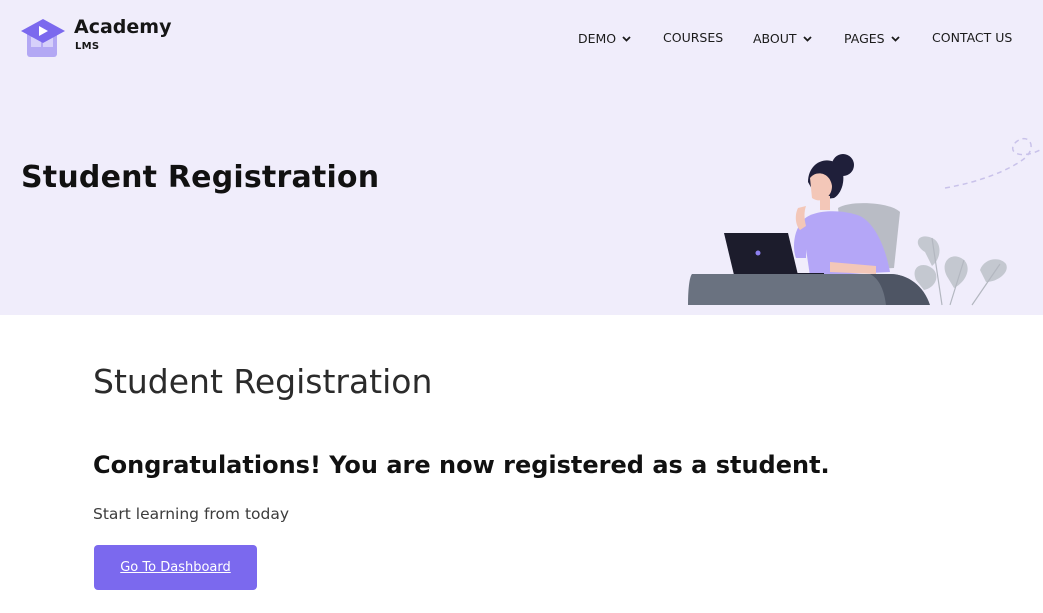 The height and width of the screenshot is (613, 1043). I want to click on woman-with-laptop-illustration, so click(864, 221).